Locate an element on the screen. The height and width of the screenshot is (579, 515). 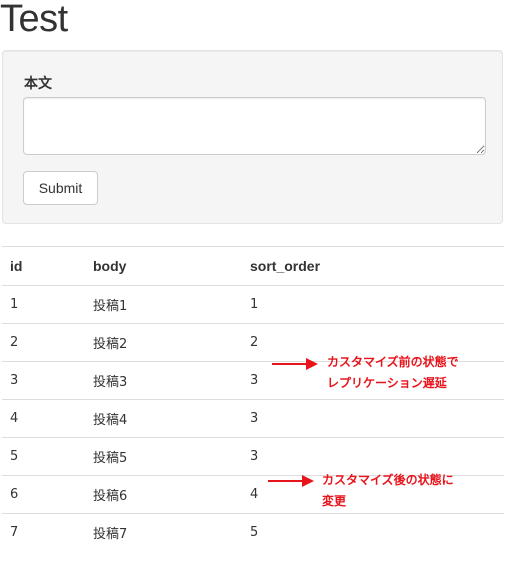
cell-sort-order: 1 is located at coordinates (373, 304).